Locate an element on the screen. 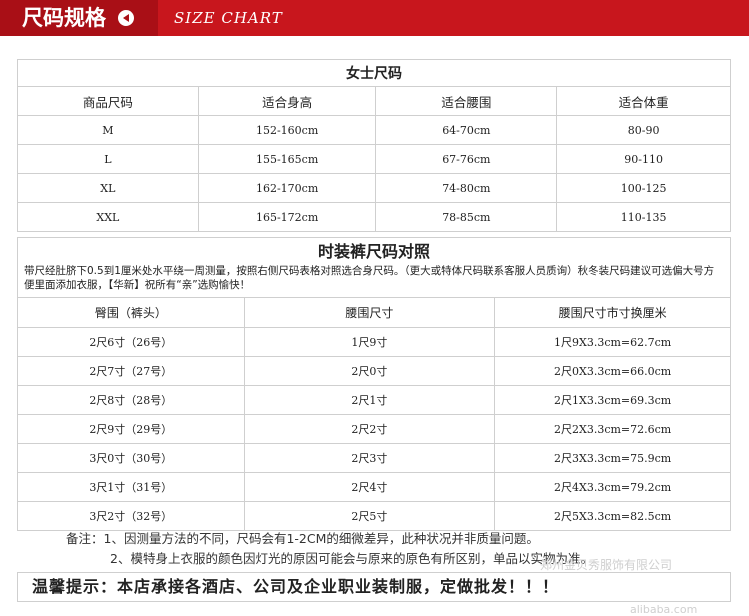  table-cell: 2尺5X3.3cm=82.5cm is located at coordinates (612, 516).